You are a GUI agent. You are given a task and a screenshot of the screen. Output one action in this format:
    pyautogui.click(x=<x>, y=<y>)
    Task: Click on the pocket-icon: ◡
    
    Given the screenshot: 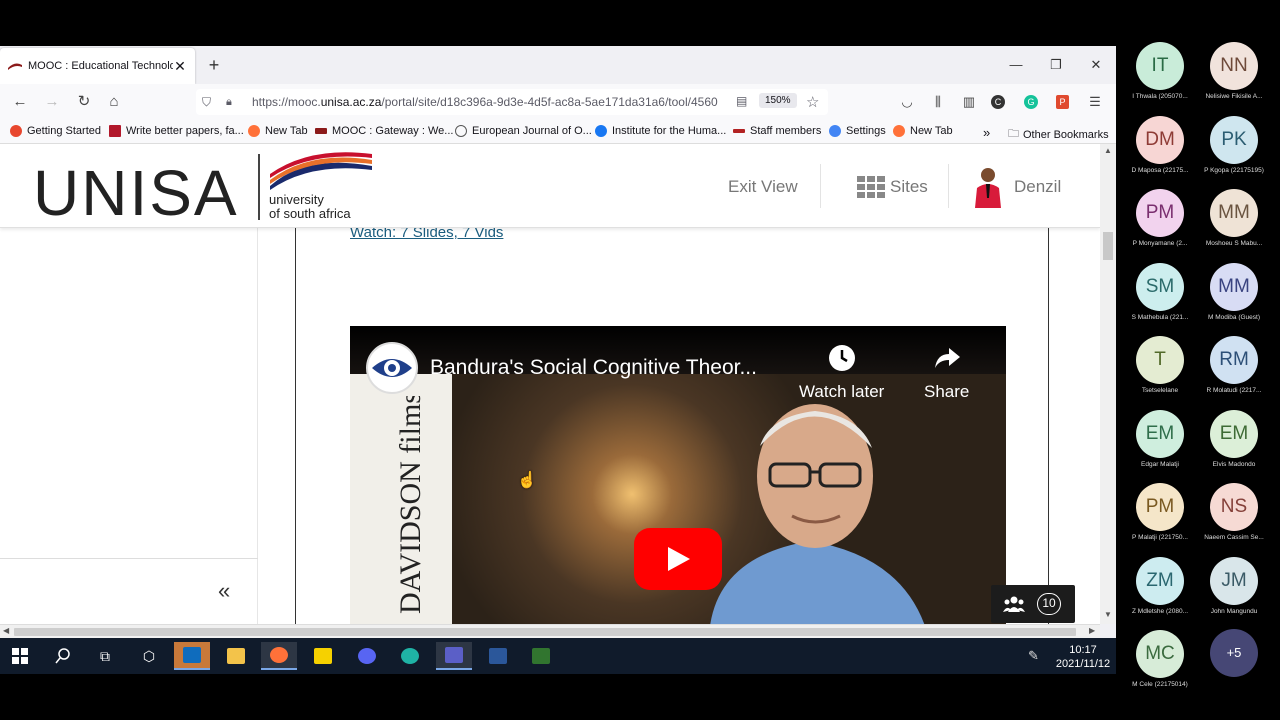 What is the action you would take?
    pyautogui.click(x=907, y=102)
    